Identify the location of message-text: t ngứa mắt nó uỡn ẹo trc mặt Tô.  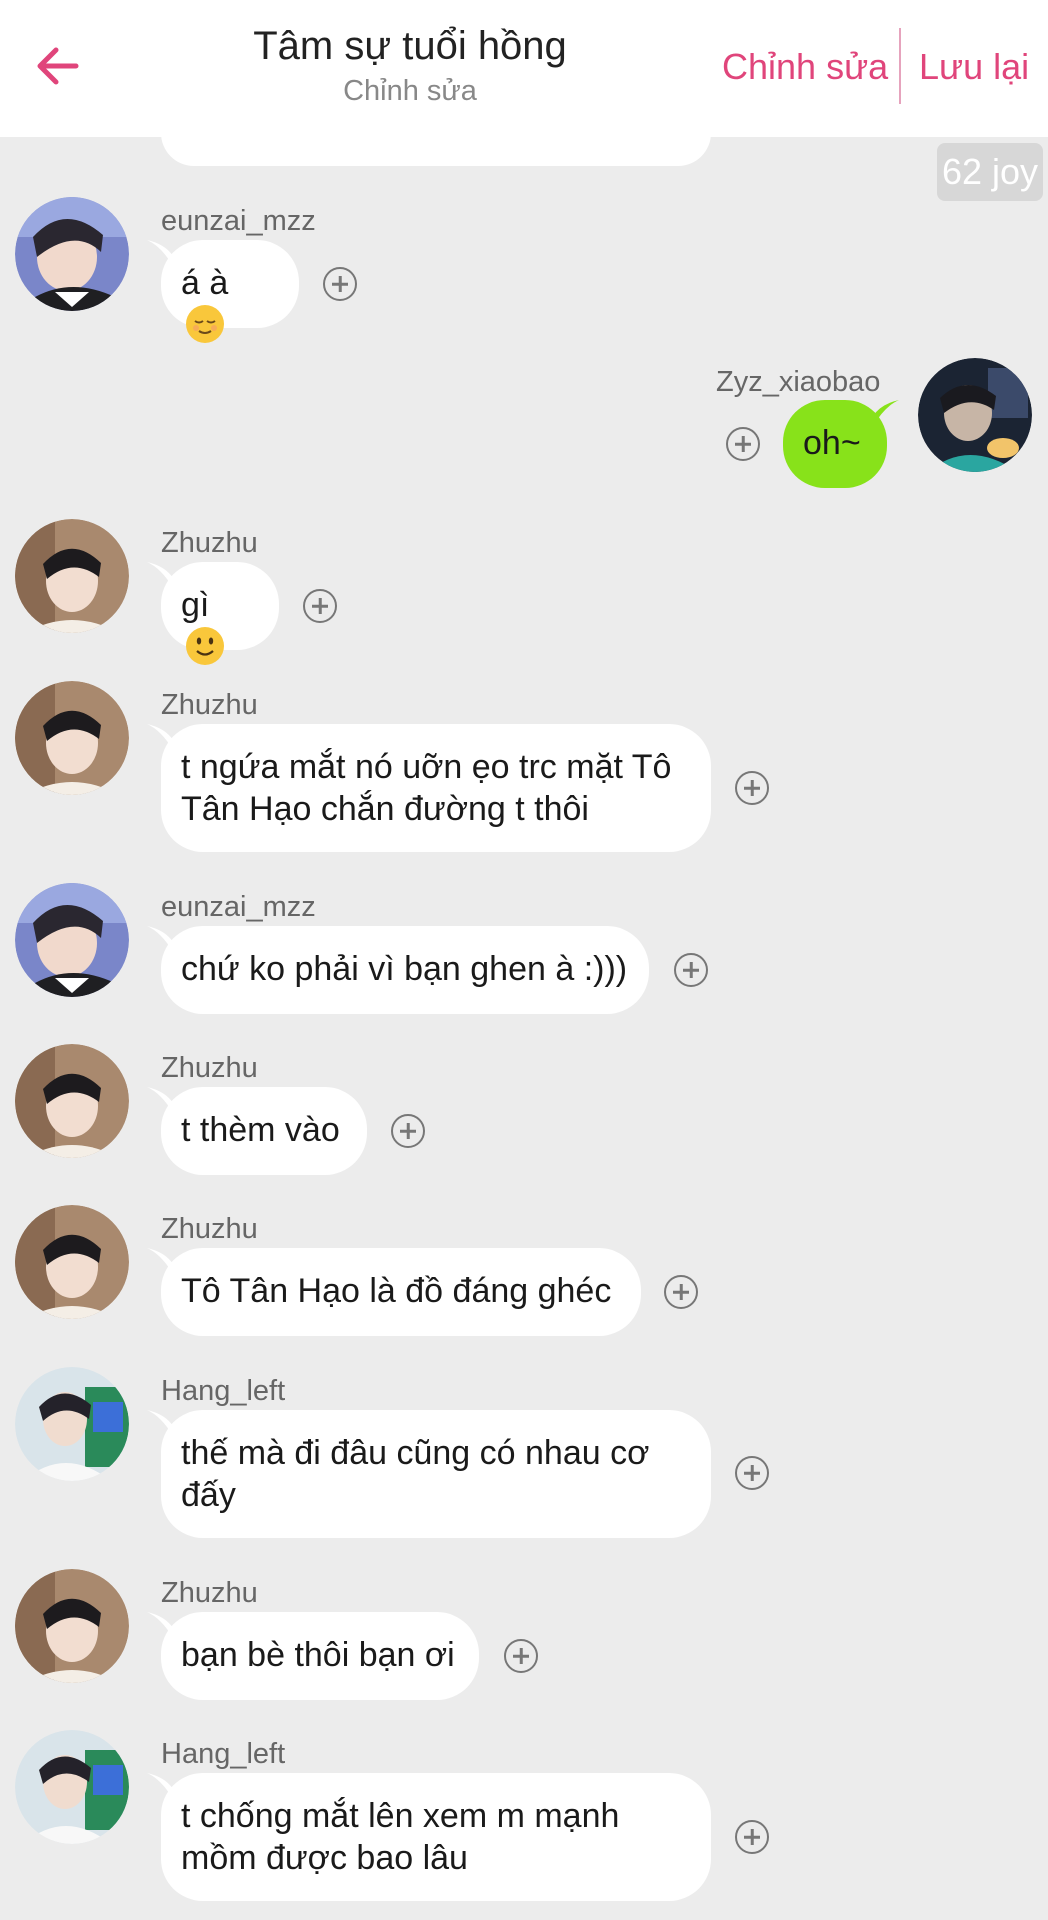
(426, 767).